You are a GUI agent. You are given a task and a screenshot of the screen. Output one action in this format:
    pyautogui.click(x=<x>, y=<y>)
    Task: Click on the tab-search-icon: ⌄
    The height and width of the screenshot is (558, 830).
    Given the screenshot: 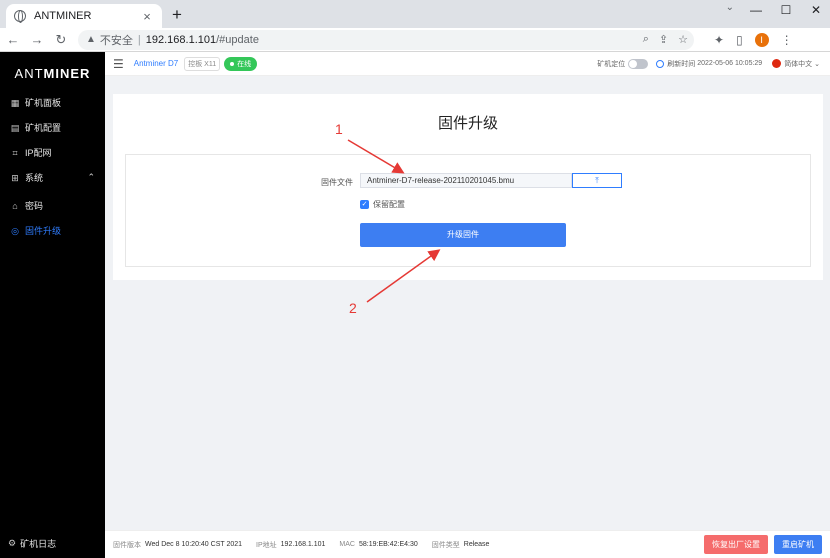 What is the action you would take?
    pyautogui.click(x=730, y=7)
    